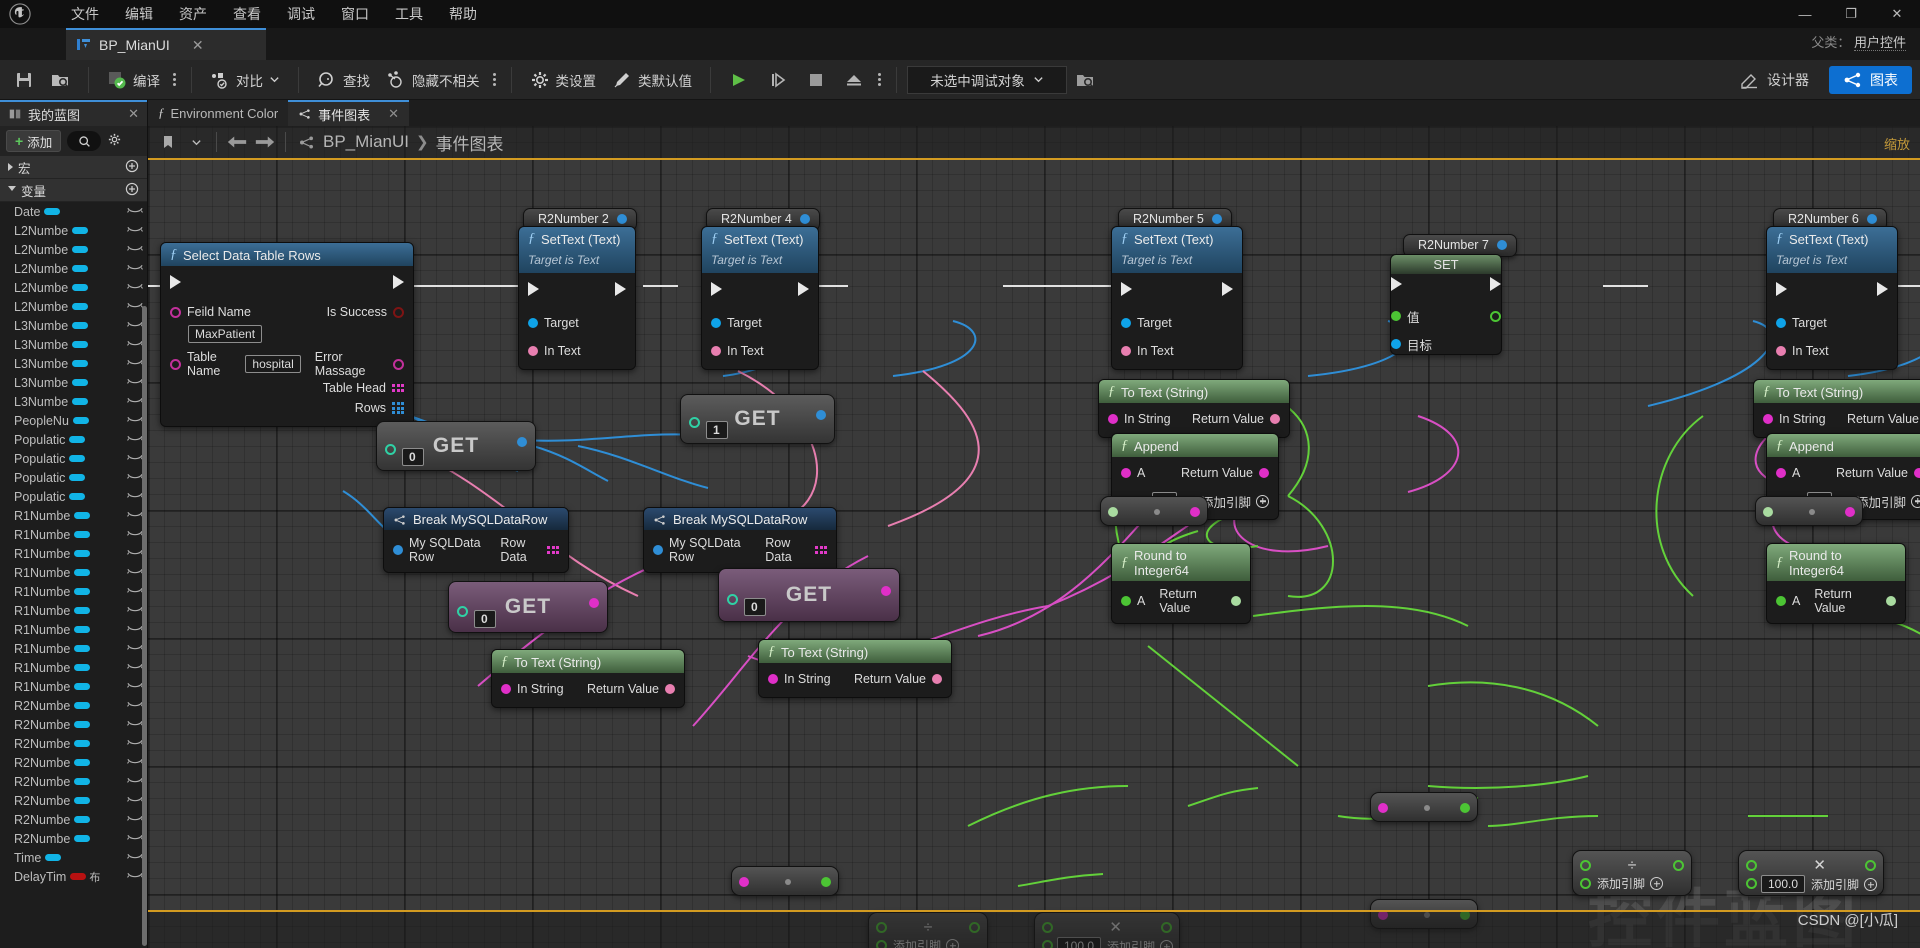 The width and height of the screenshot is (1920, 948). Describe the element at coordinates (168, 142) in the screenshot. I see `bookmark-button` at that location.